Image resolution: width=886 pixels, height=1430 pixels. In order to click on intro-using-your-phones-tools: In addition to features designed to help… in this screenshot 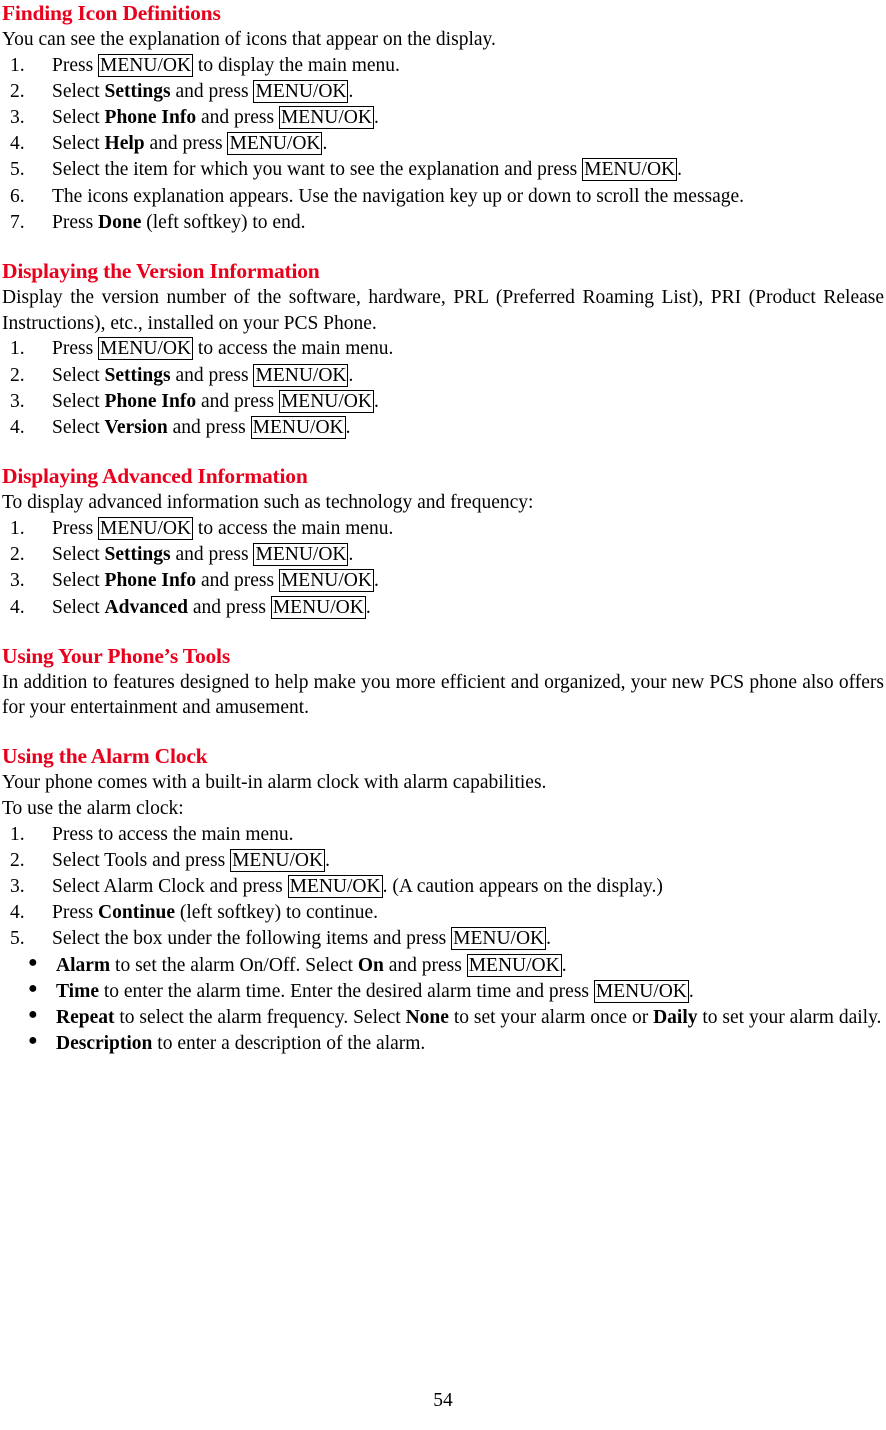, I will do `click(443, 695)`.